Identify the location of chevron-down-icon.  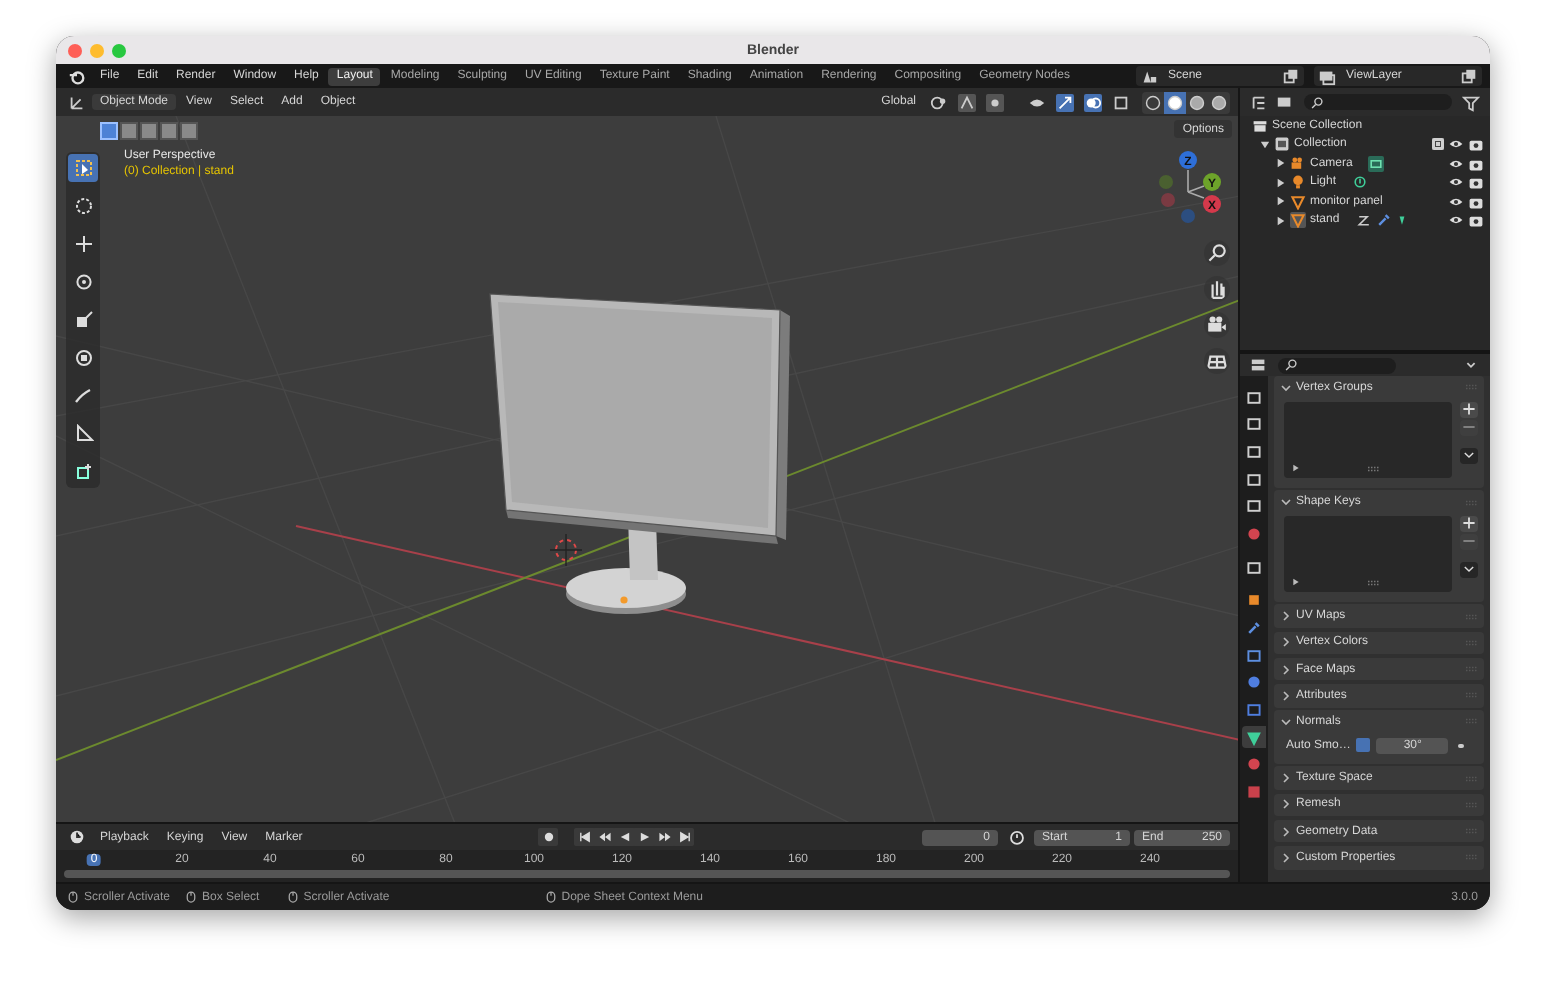
(1469, 569).